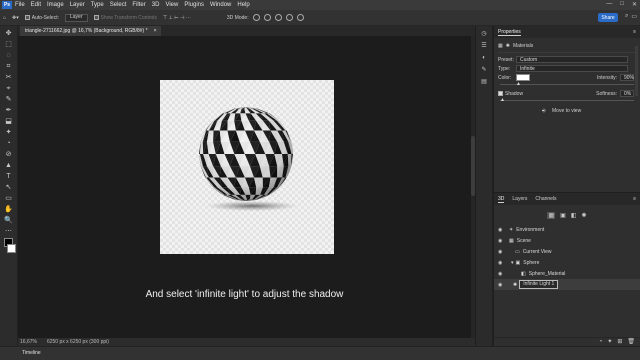 This screenshot has width=640, height=360. Describe the element at coordinates (289, 17) in the screenshot. I see `slide-icon` at that location.